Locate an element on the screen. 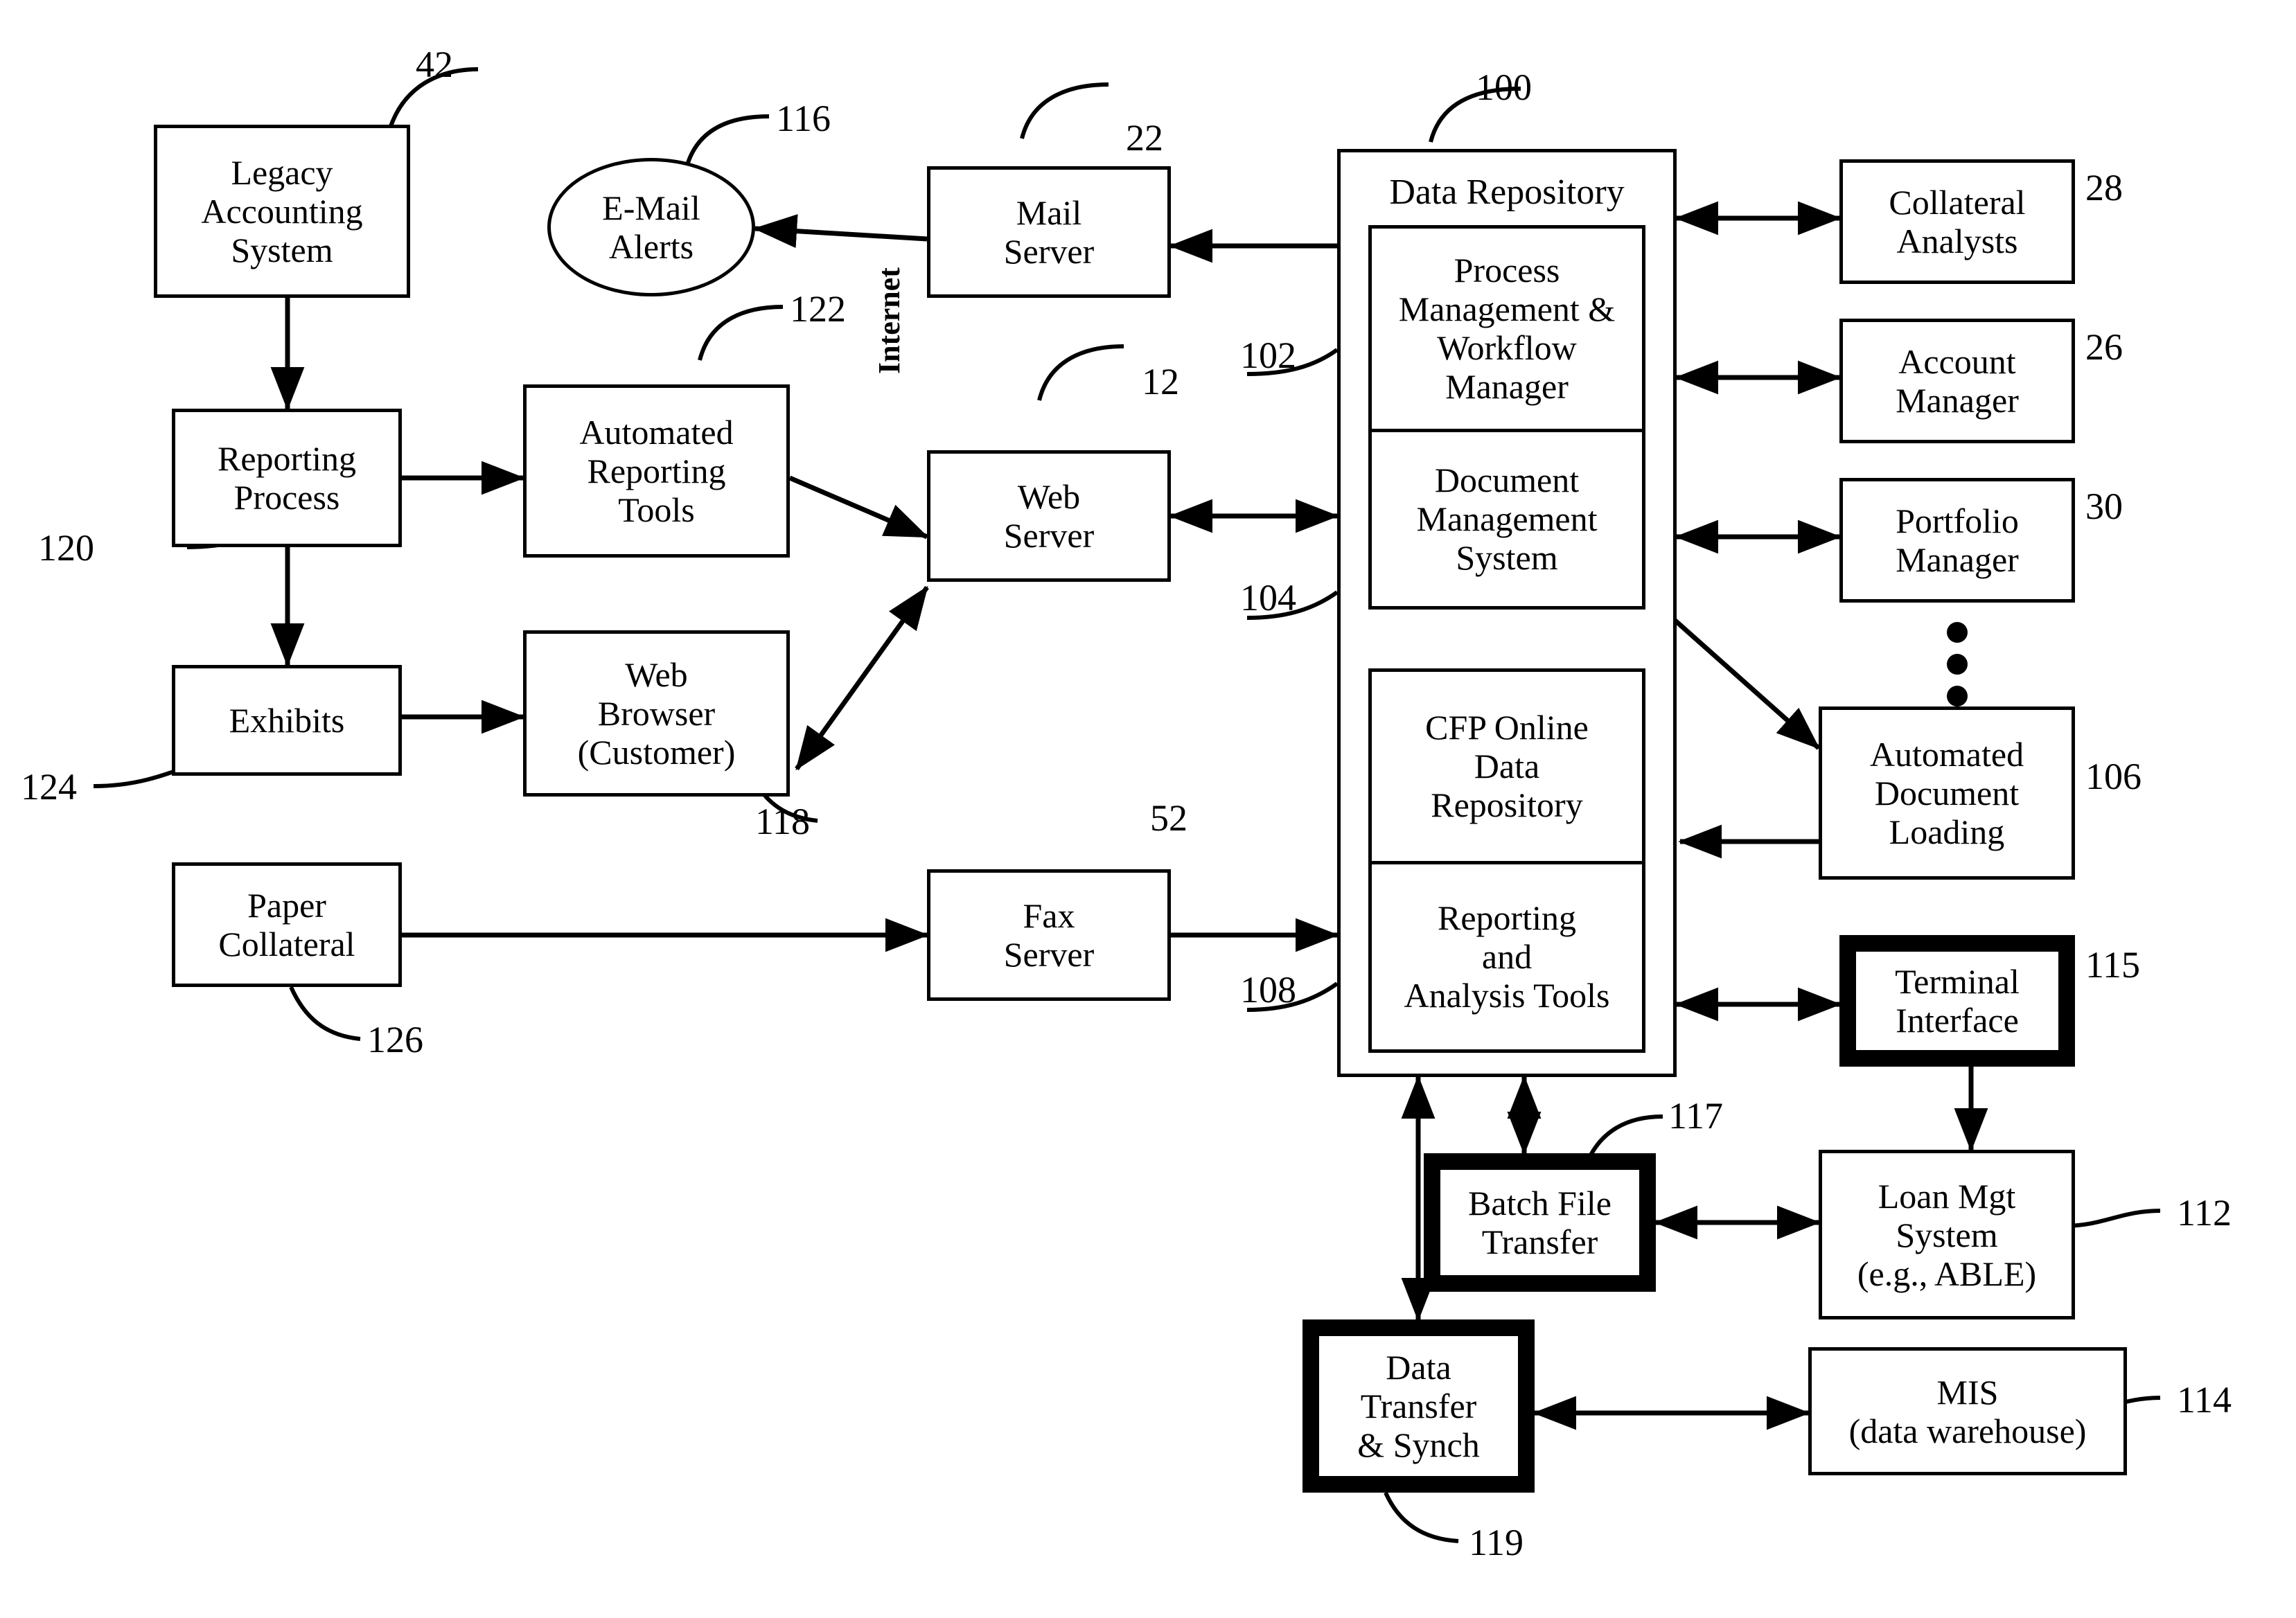 Image resolution: width=2296 pixels, height=1618 pixels. node-legacy-accounting-system: Legacy Accounting System is located at coordinates (282, 211).